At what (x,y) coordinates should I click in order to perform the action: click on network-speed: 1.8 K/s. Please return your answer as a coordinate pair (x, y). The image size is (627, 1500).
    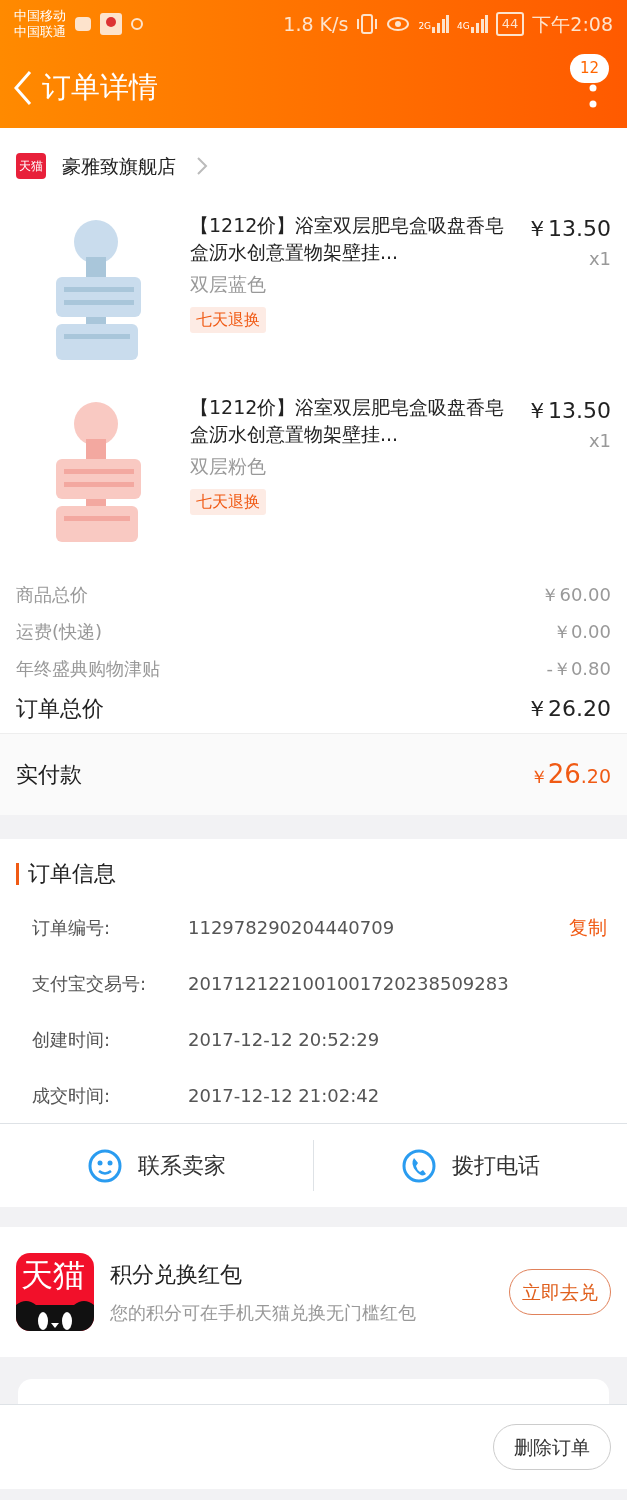
    Looking at the image, I should click on (316, 24).